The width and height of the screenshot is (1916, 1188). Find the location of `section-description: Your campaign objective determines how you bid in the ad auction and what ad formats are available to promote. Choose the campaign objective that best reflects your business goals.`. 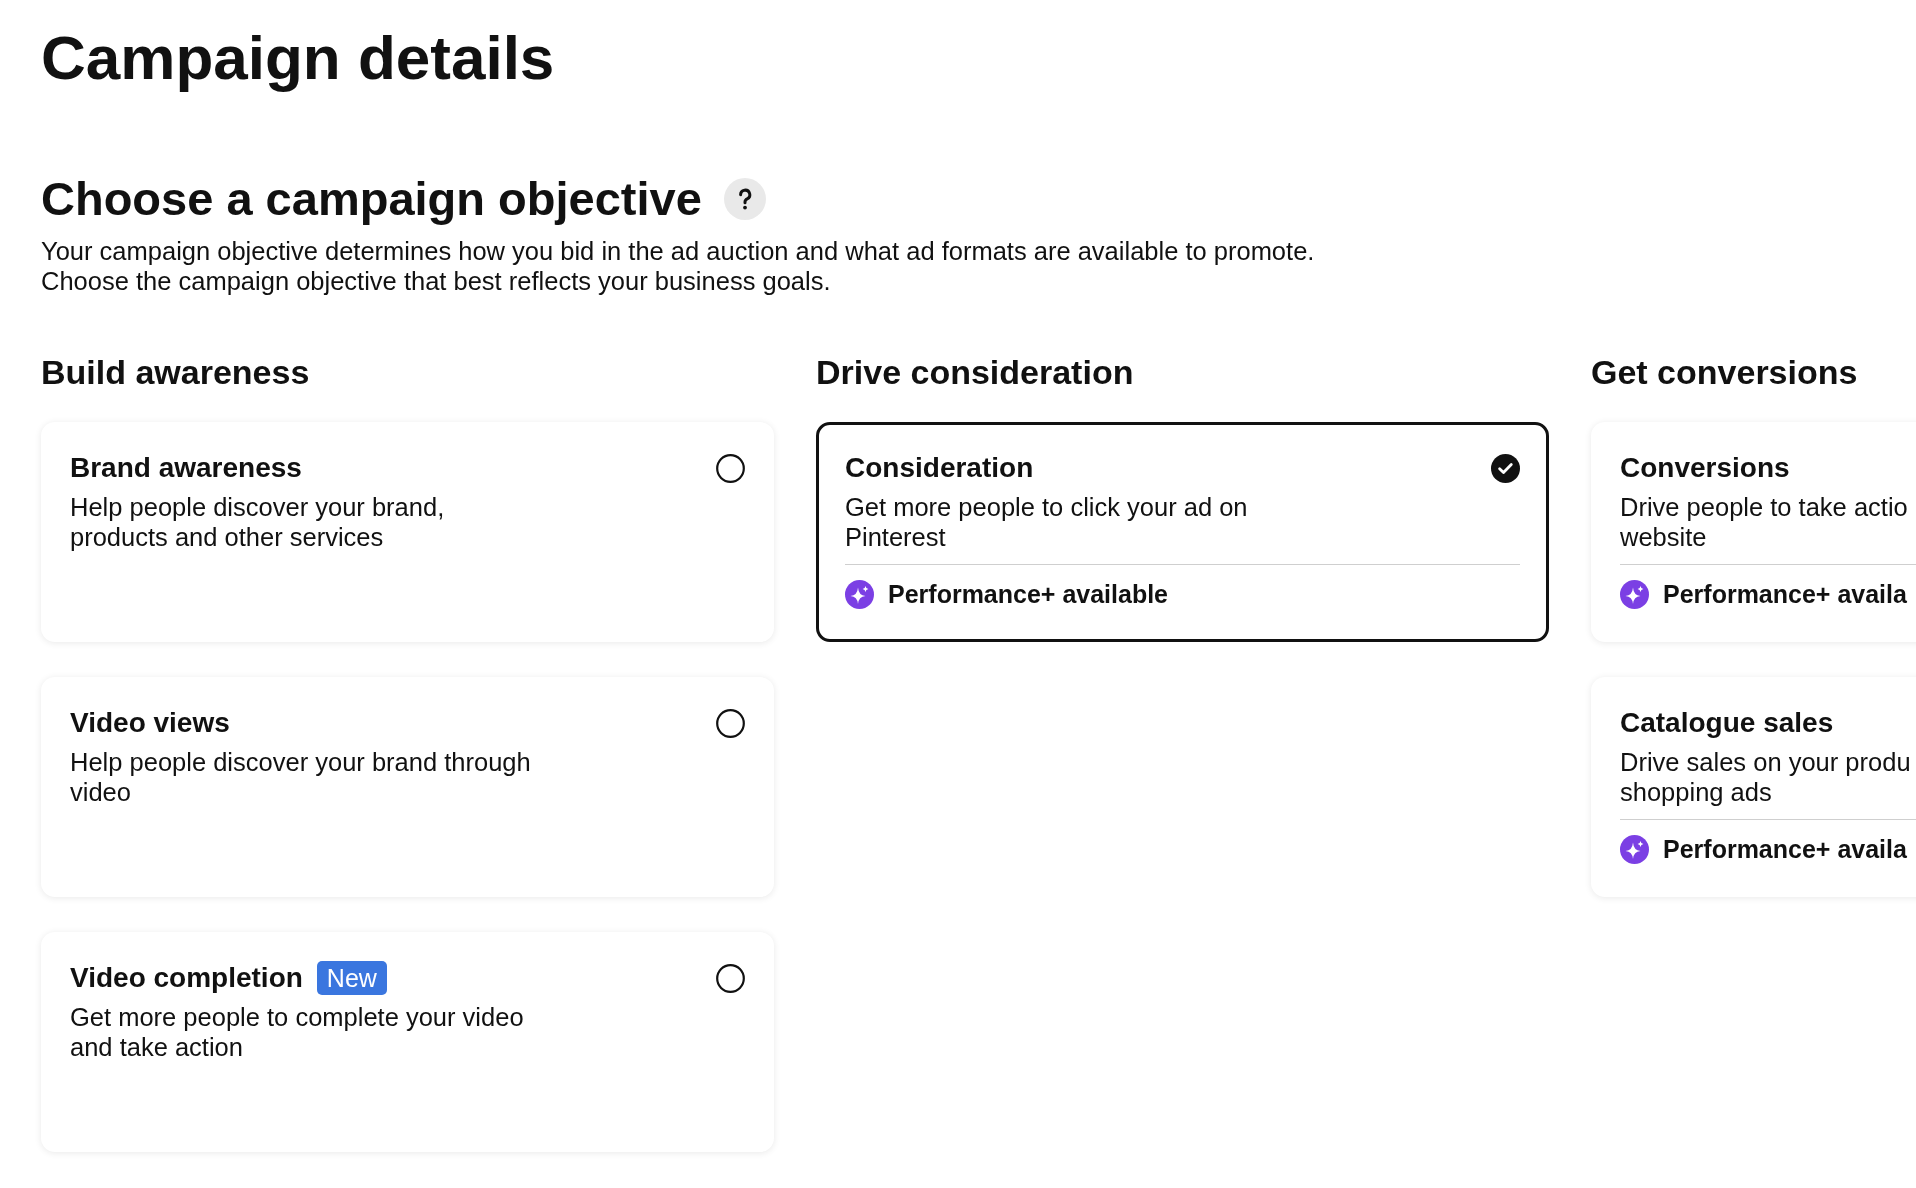

section-description: Your campaign objective determines how you bid in the ad auction and what ad formats are available to promote. Choose the campaign objective that best reflects your business goals. is located at coordinates (678, 266).